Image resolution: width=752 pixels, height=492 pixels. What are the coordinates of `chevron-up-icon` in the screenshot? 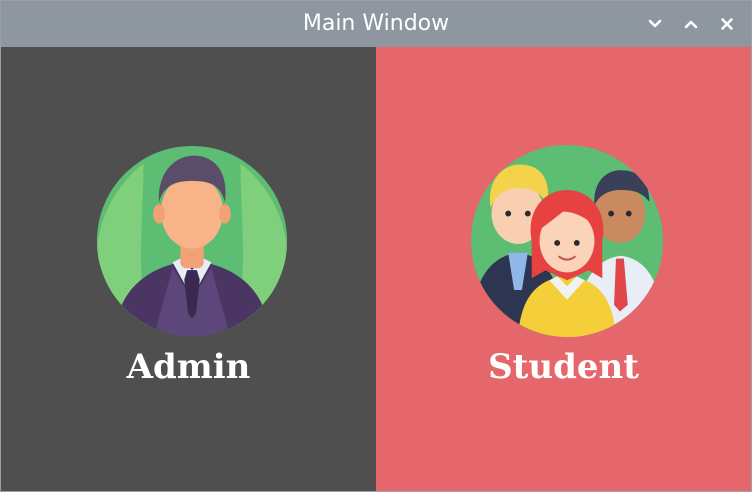 It's located at (691, 24).